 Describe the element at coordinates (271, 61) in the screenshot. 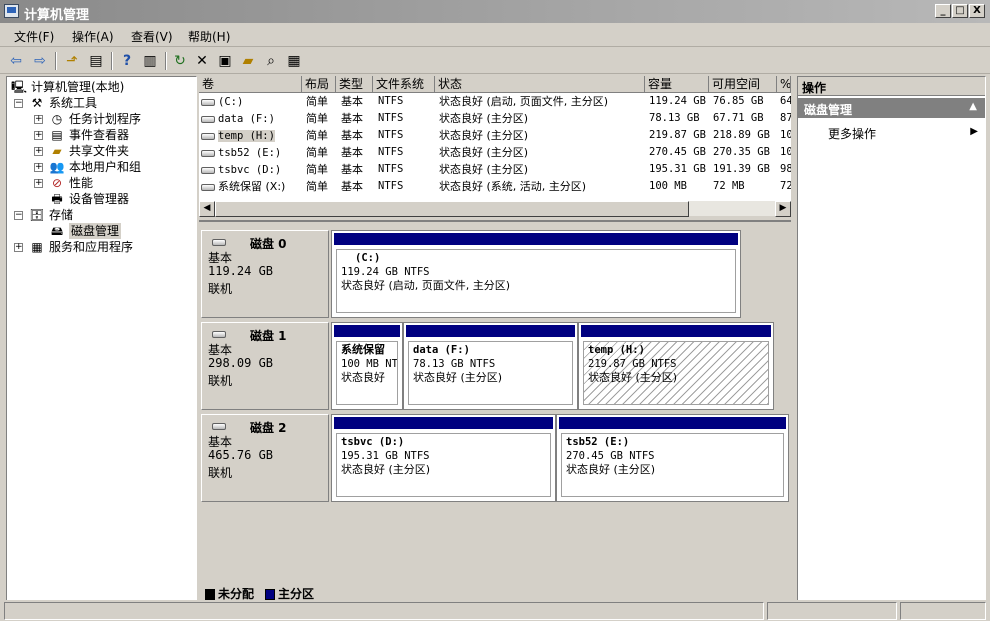

I see `search-icon: ⌕` at that location.